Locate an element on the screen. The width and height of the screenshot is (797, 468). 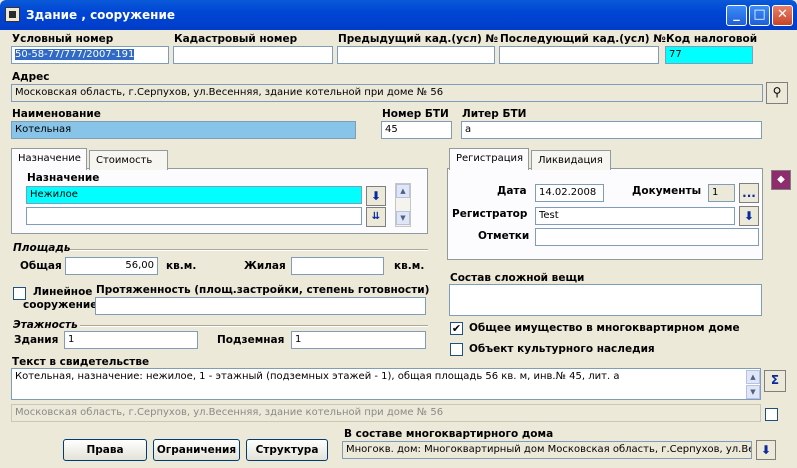
area-living-unit: кв.м. is located at coordinates (409, 266).